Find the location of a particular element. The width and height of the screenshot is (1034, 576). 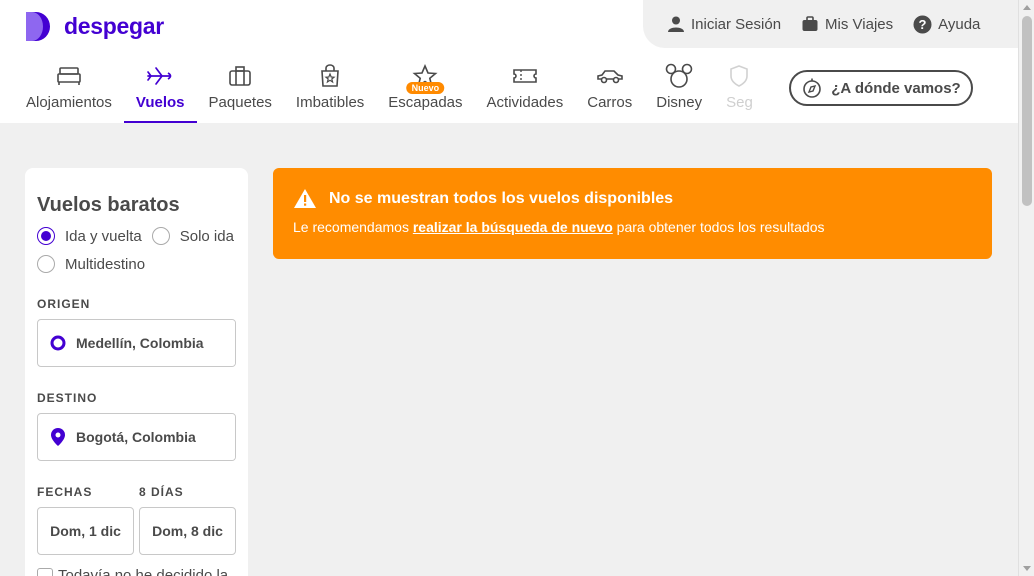

destination-value: Bogotá, Colombia is located at coordinates (136, 437).